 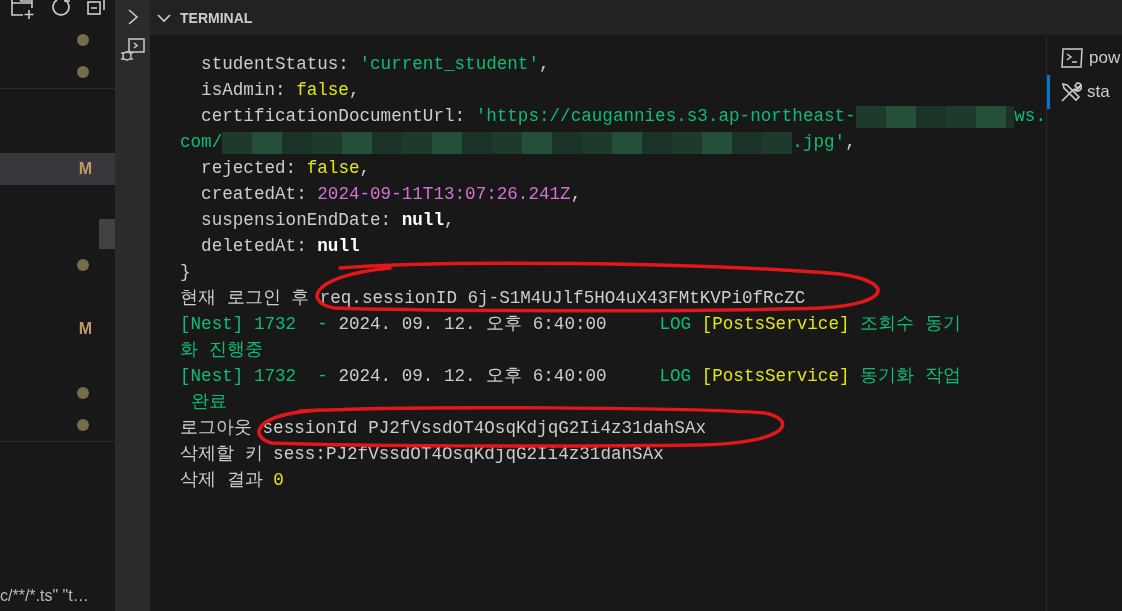 I want to click on debug-console-icon, so click(x=132, y=50).